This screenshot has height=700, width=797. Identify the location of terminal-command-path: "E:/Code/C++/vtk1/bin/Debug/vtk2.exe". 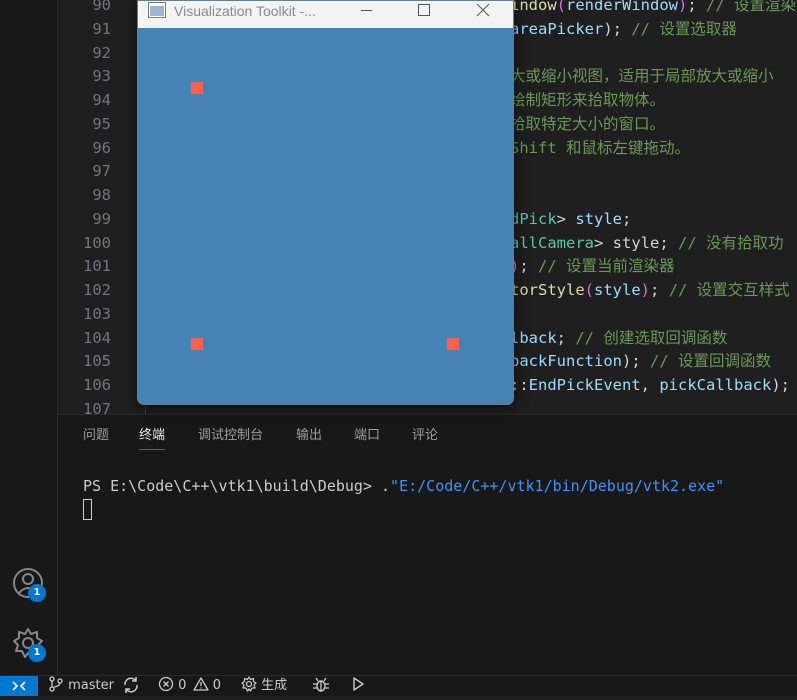
(557, 486).